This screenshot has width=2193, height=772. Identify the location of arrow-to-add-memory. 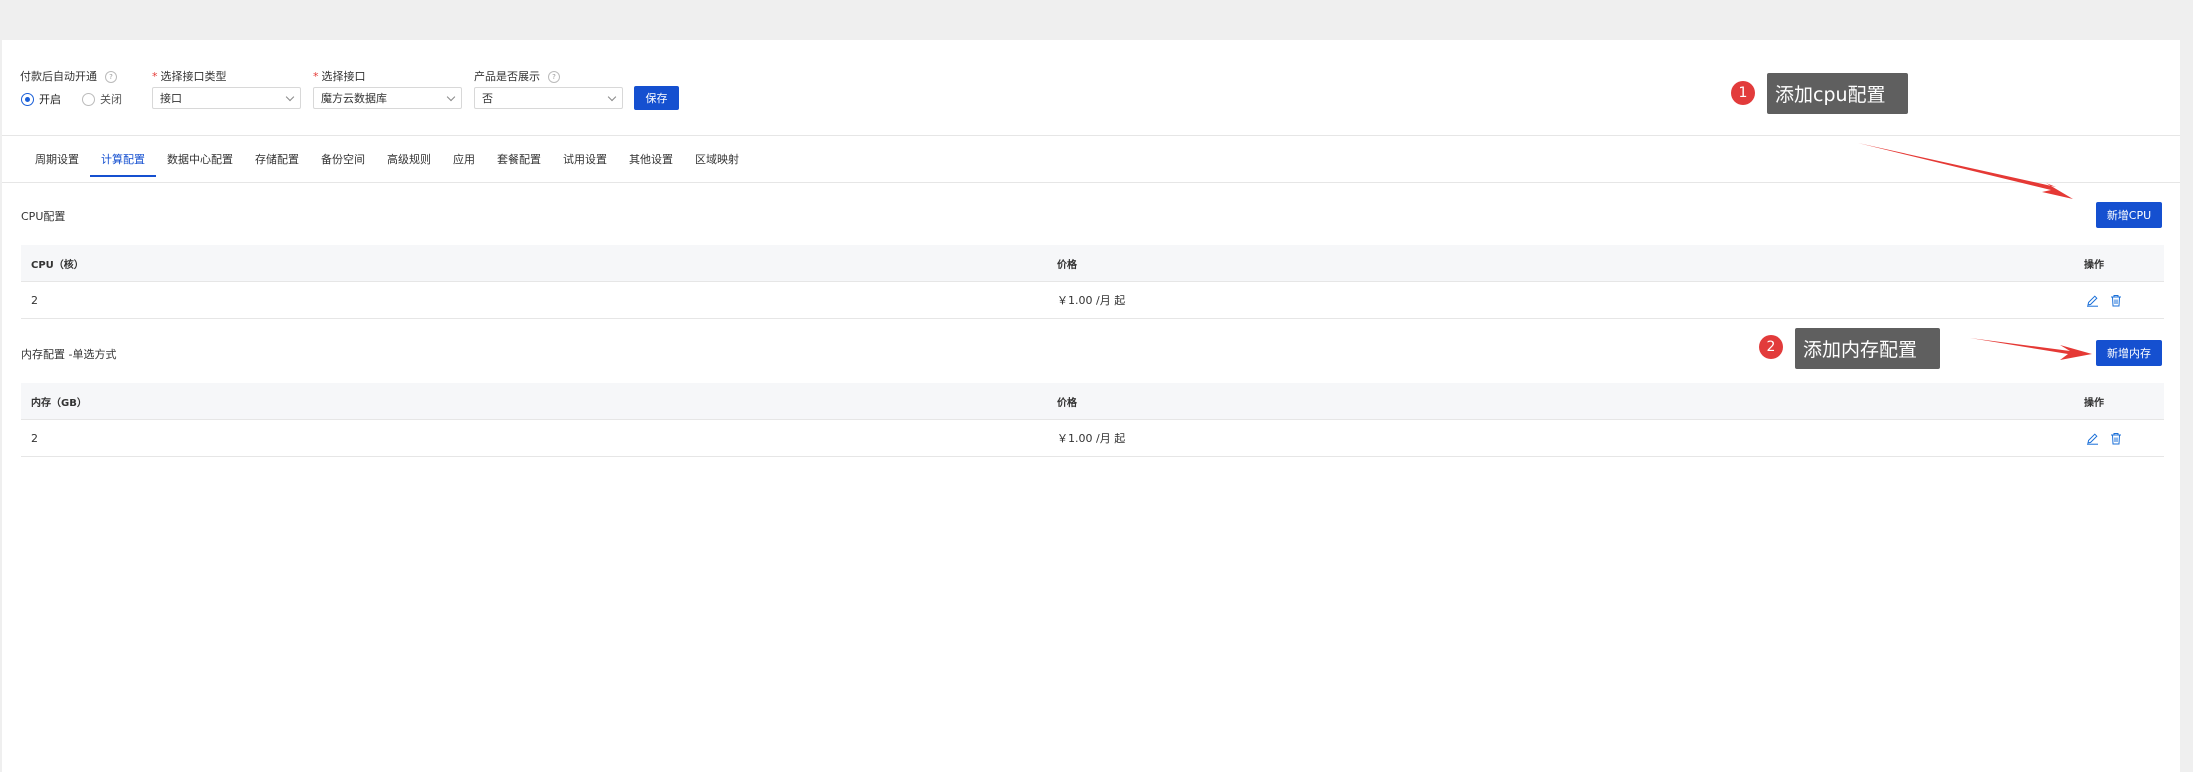
(2031, 349).